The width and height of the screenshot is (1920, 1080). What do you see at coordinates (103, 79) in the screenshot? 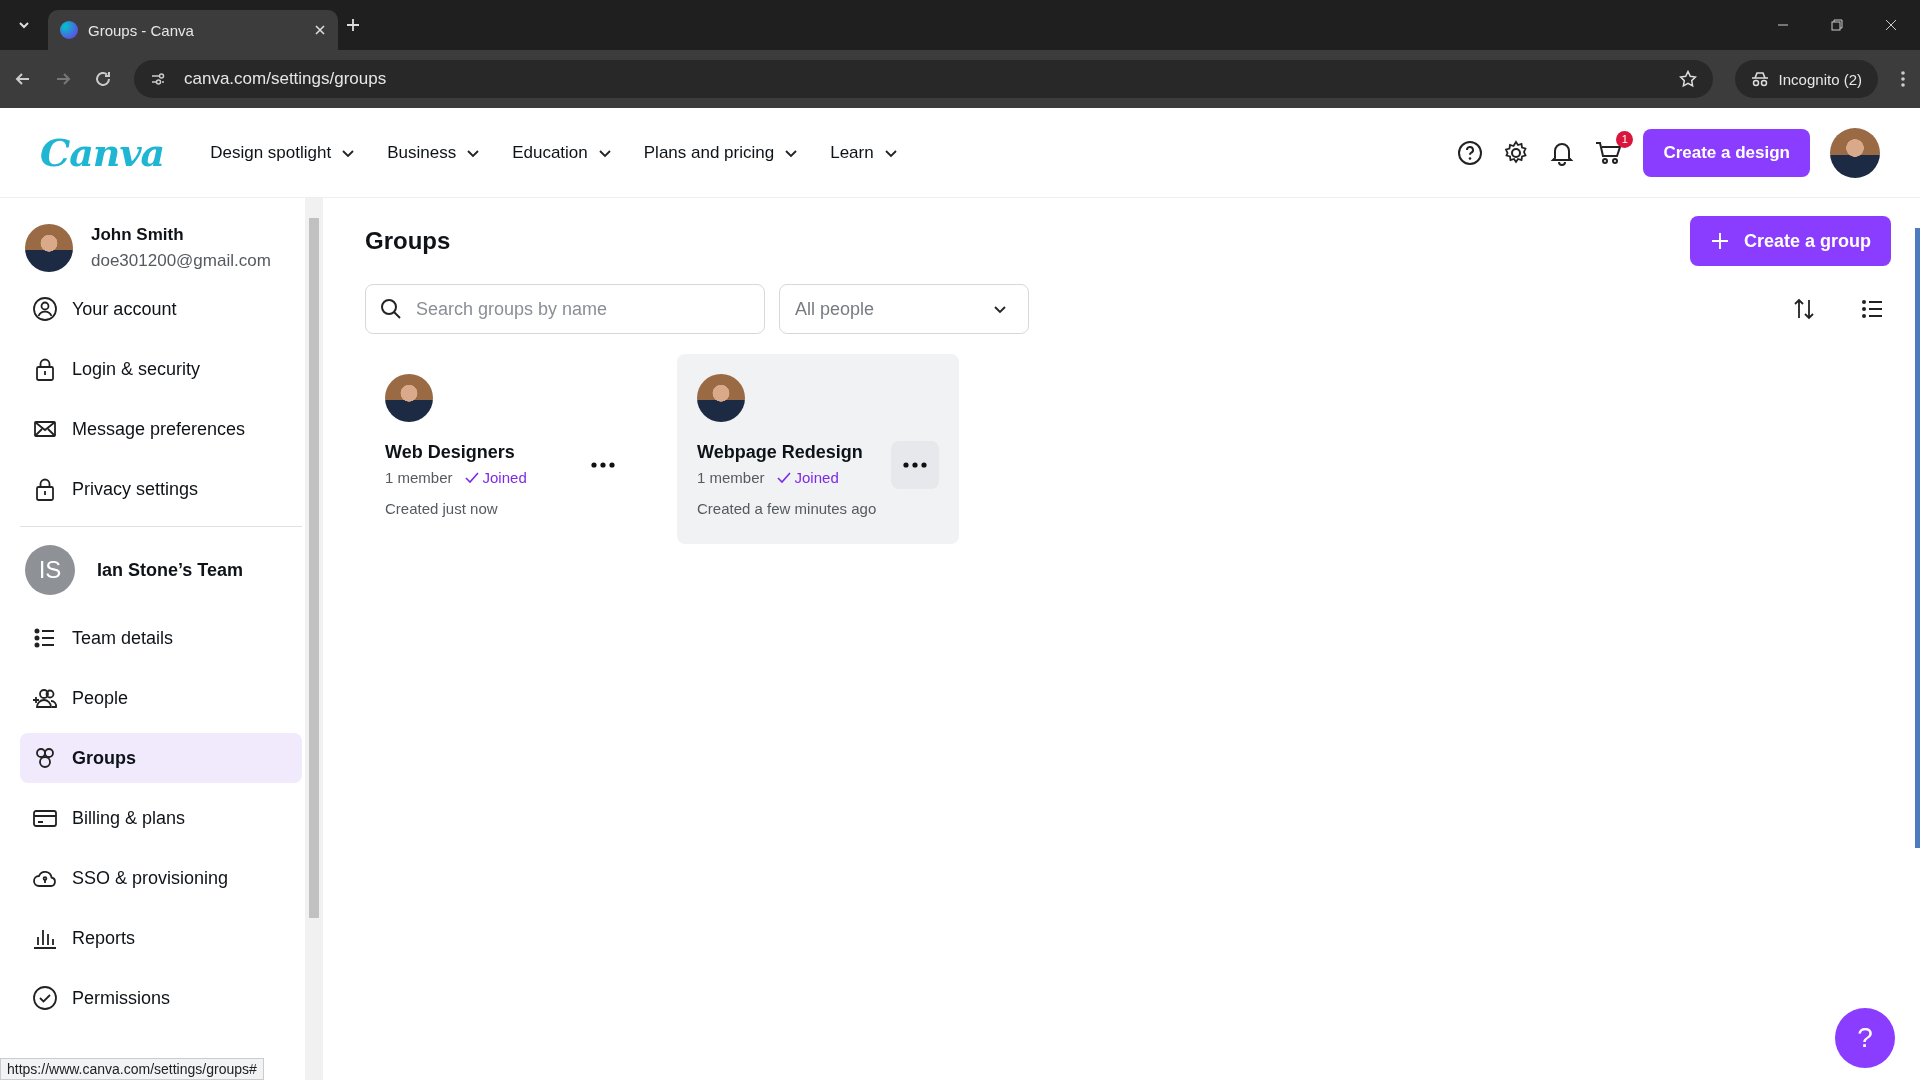
I see `reload-icon` at bounding box center [103, 79].